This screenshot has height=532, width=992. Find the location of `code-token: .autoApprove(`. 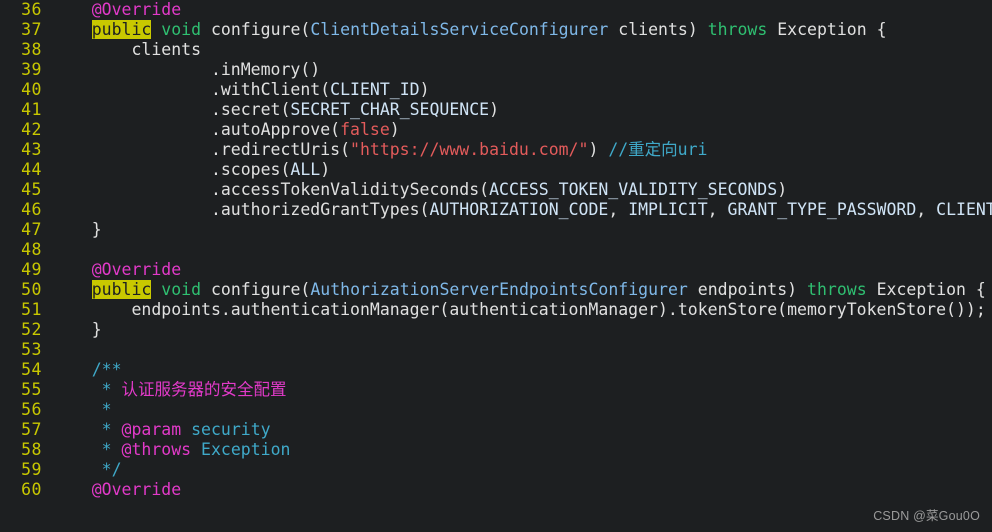

code-token: .autoApprove( is located at coordinates (196, 129).